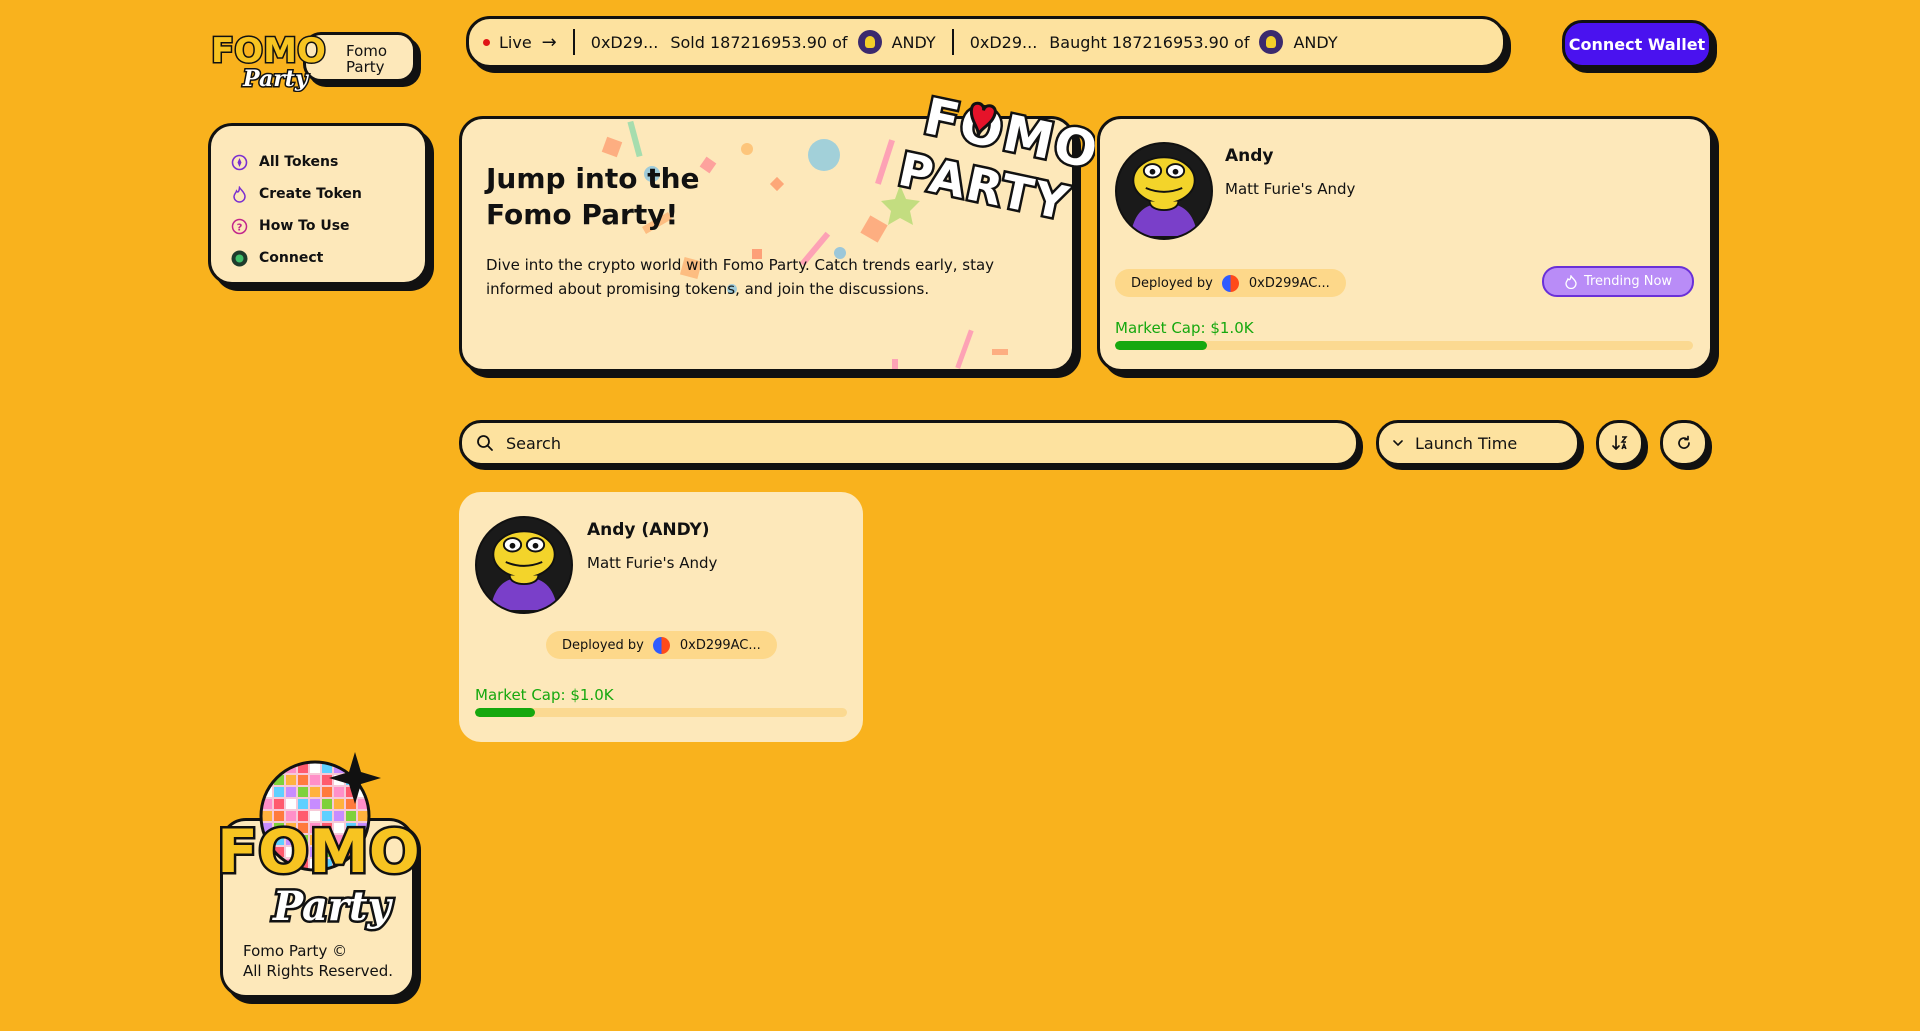 The width and height of the screenshot is (1920, 1031). Describe the element at coordinates (304, 226) in the screenshot. I see `sidebar-item-label: How To Use` at that location.